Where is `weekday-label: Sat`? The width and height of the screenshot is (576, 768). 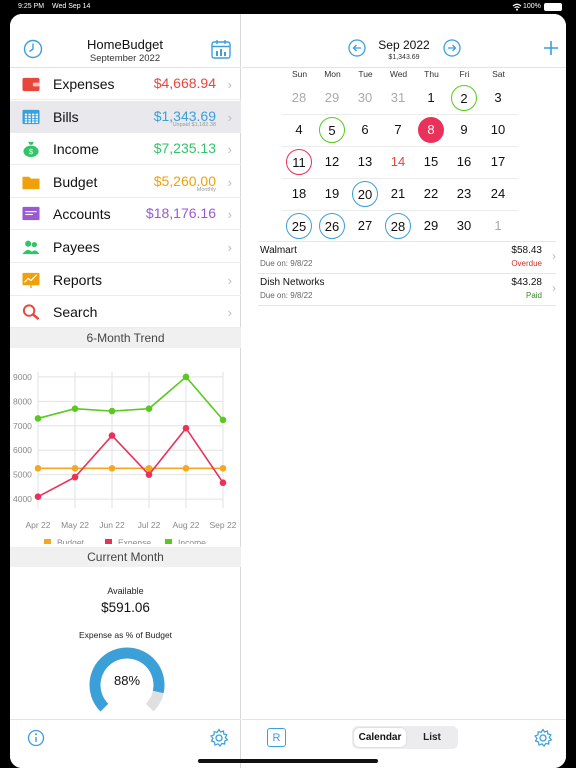
weekday-label: Sat is located at coordinates (498, 74).